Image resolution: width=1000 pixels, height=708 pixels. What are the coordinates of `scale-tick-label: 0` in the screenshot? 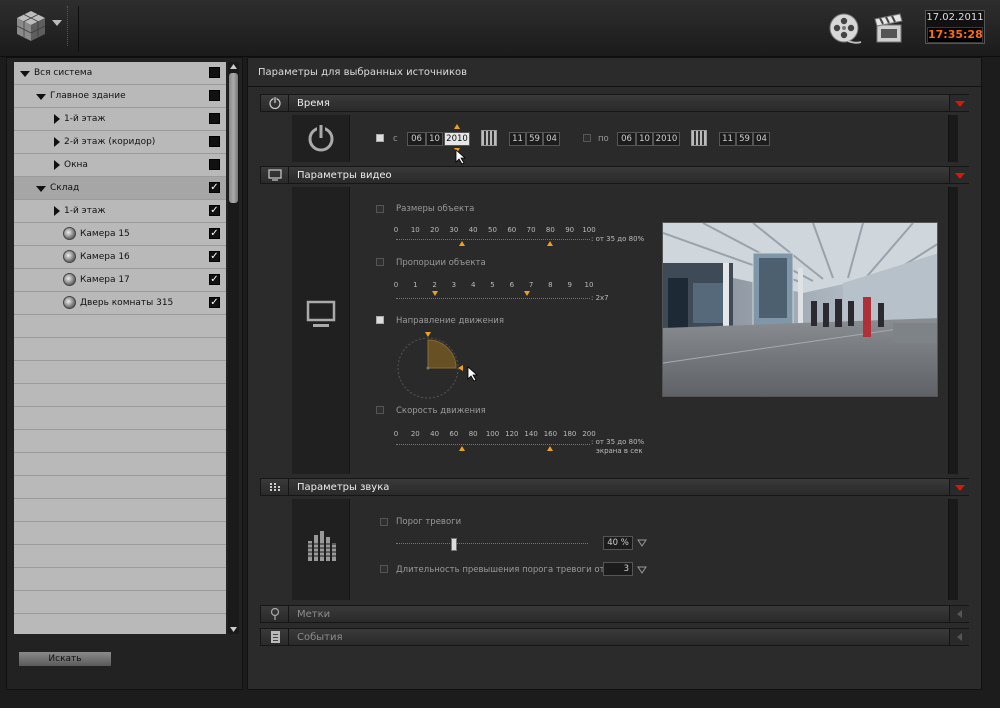 It's located at (396, 434).